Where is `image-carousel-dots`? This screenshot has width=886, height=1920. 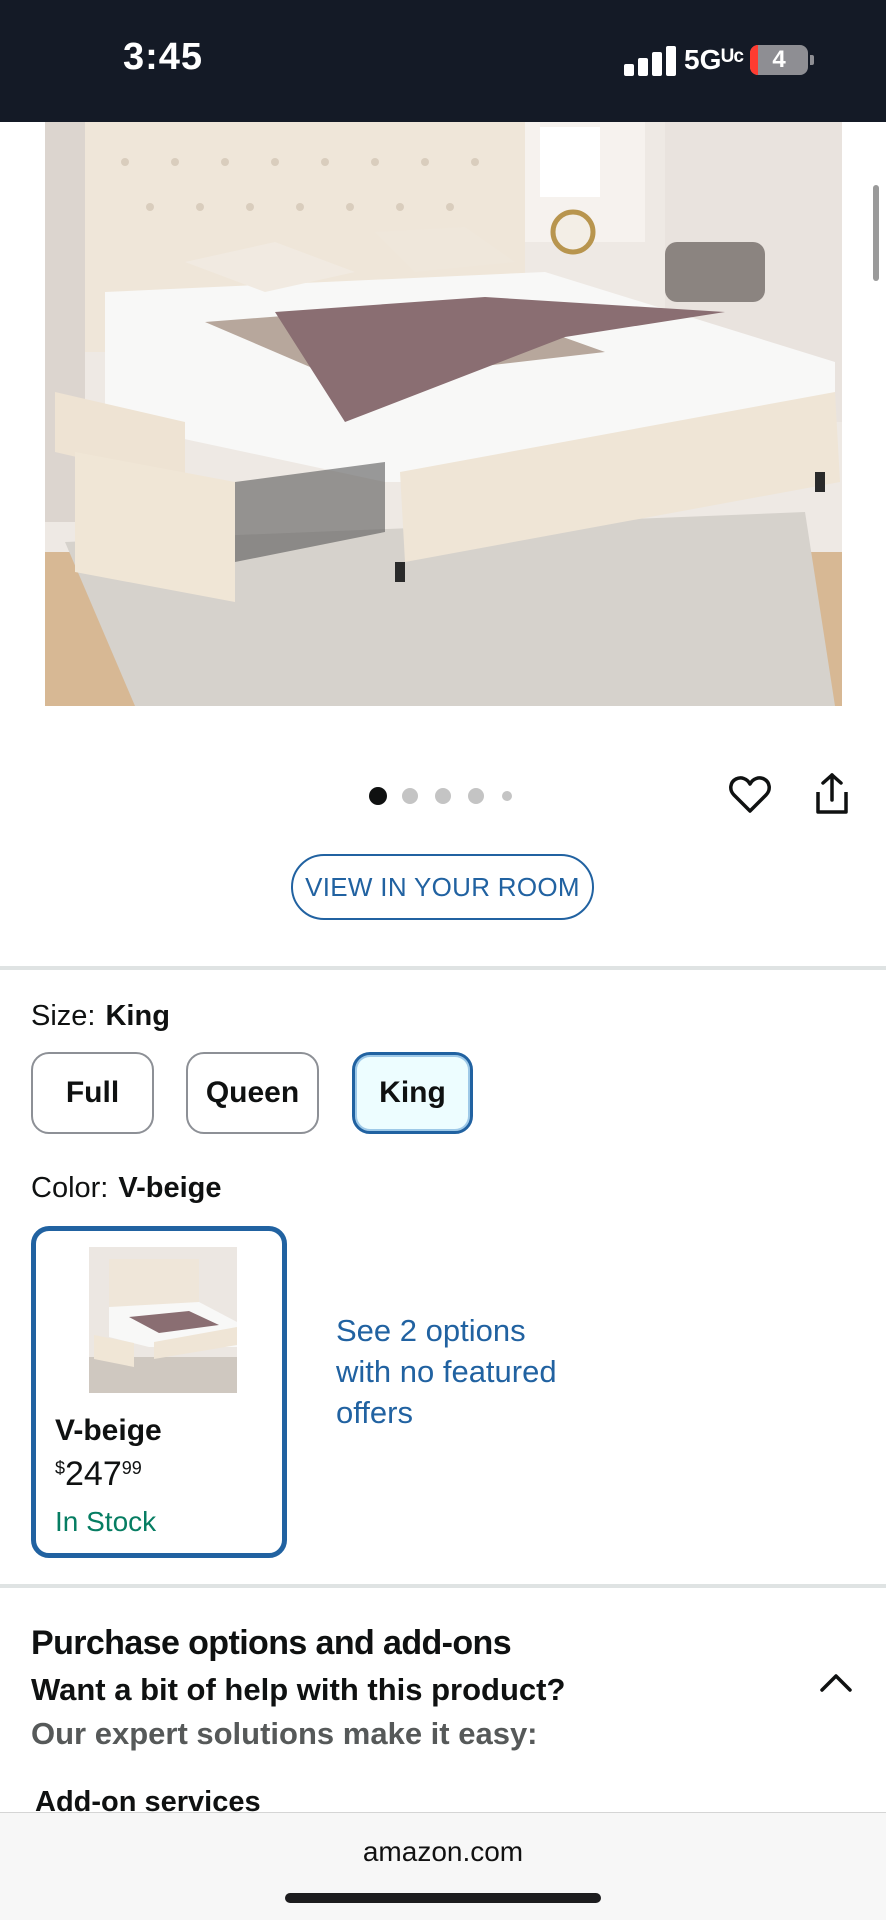
image-carousel-dots is located at coordinates (446, 796).